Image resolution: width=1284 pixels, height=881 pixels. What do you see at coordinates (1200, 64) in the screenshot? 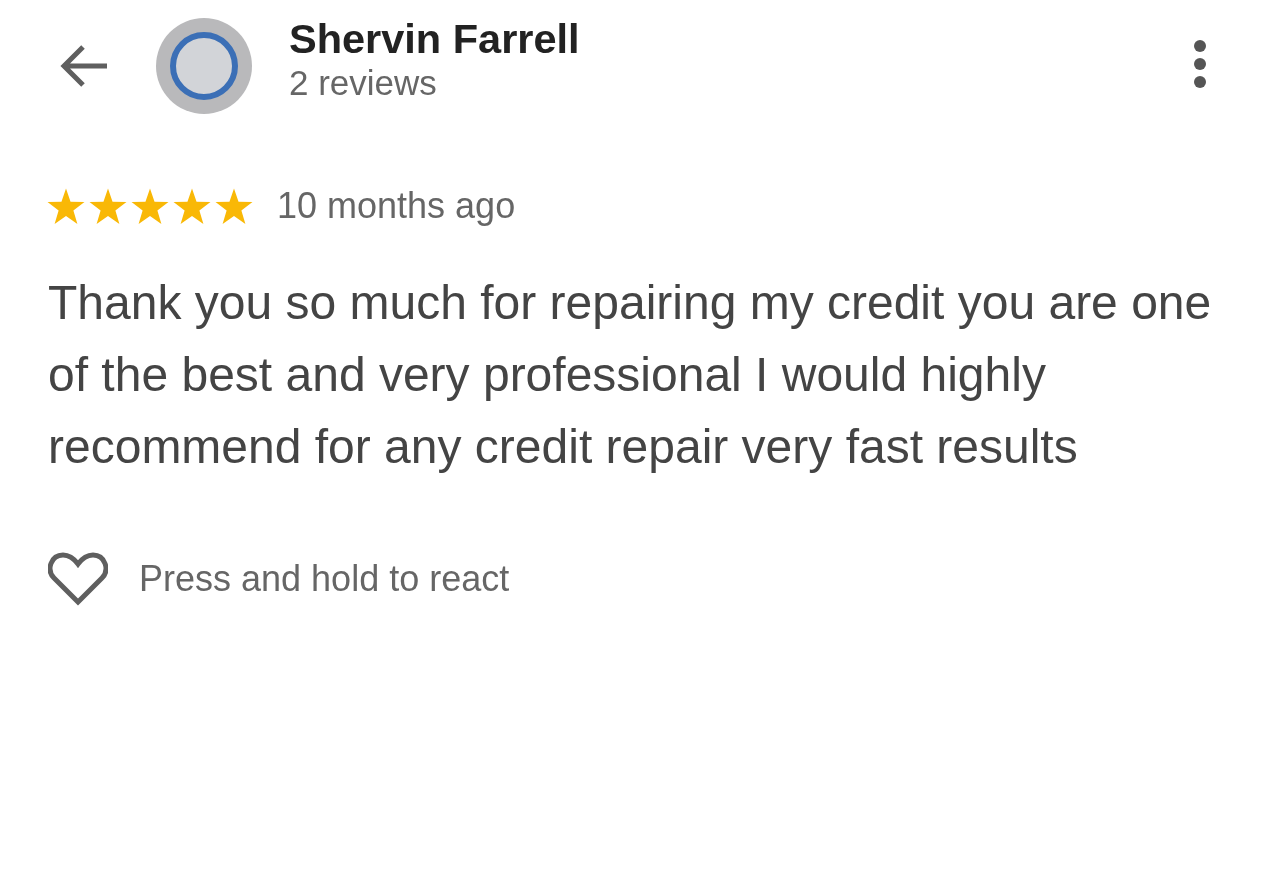
I see `more-vertical-icon` at bounding box center [1200, 64].